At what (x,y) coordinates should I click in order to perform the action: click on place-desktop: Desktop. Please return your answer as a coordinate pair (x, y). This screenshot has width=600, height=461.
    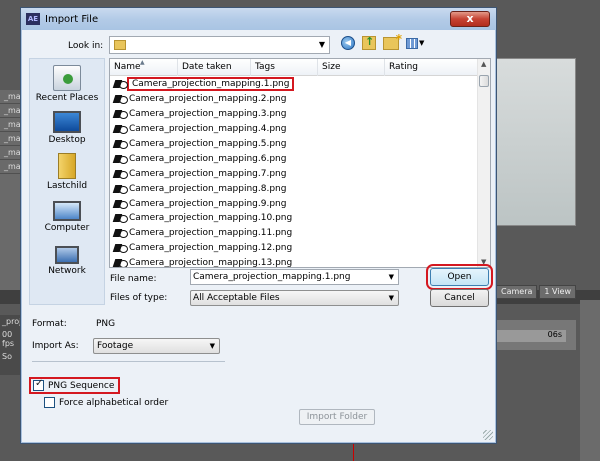
    Looking at the image, I should click on (67, 128).